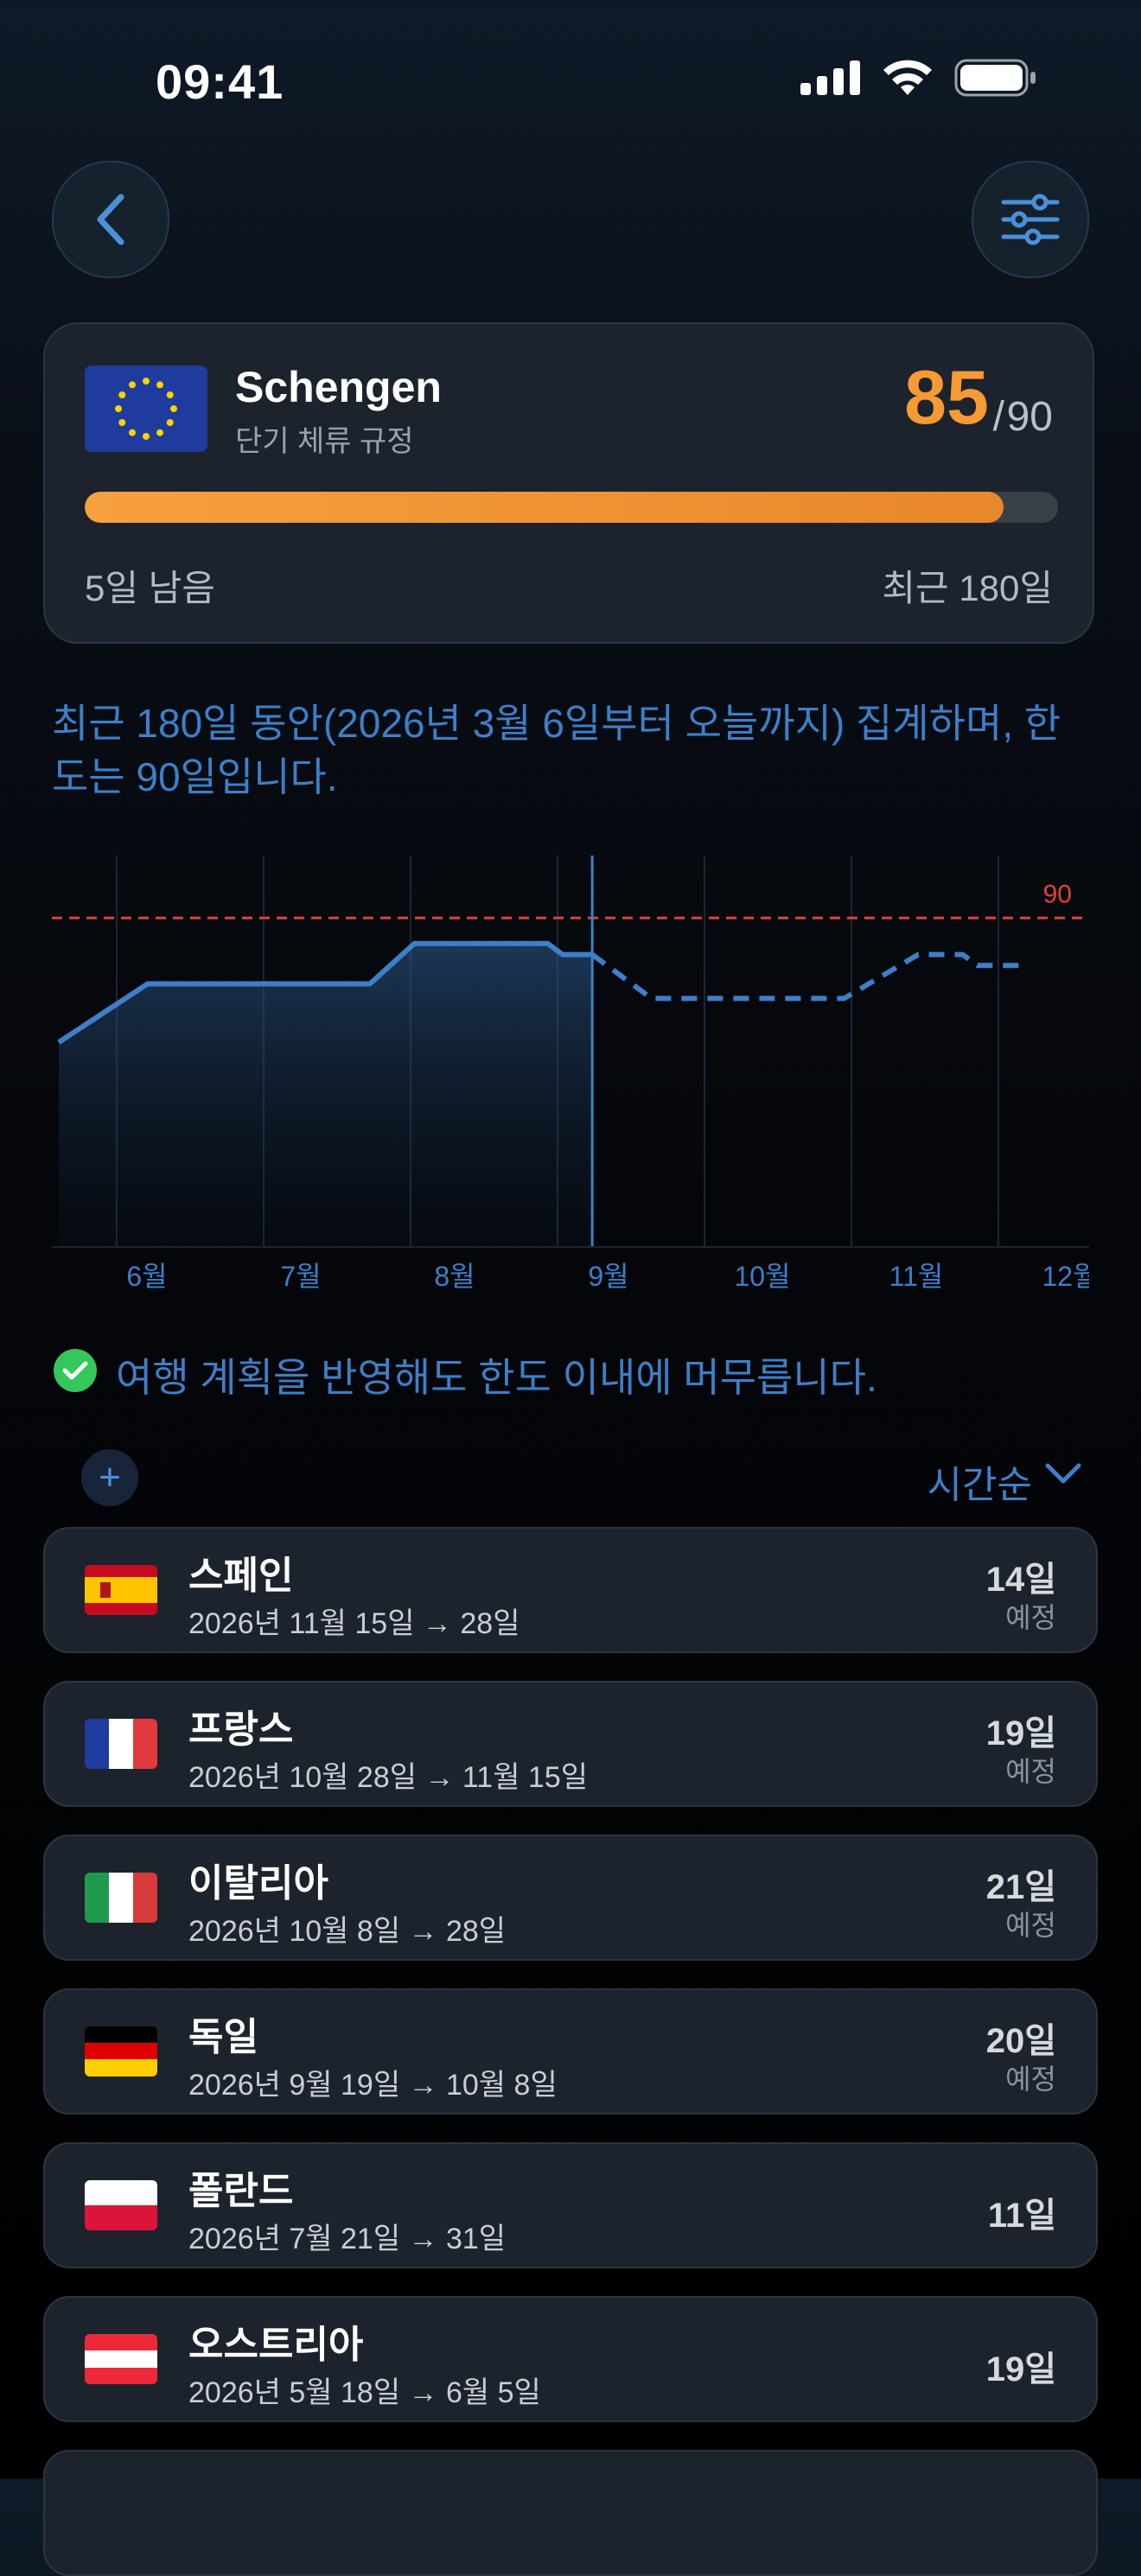  I want to click on trip-card: 이탈리아 2026년 10월 8일 → 28일 21일예정, so click(570, 1898).